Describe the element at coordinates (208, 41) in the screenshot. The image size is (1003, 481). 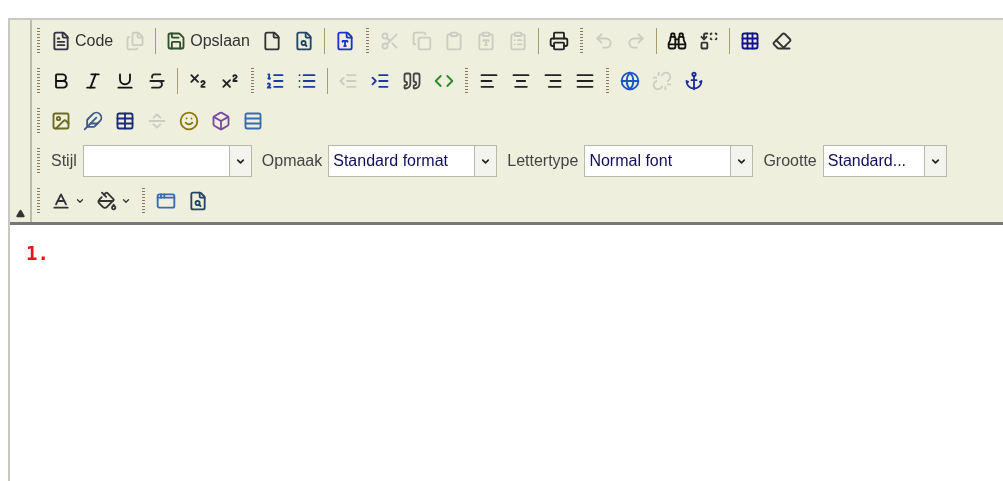
I see `toolbar-button: Opslaan` at that location.